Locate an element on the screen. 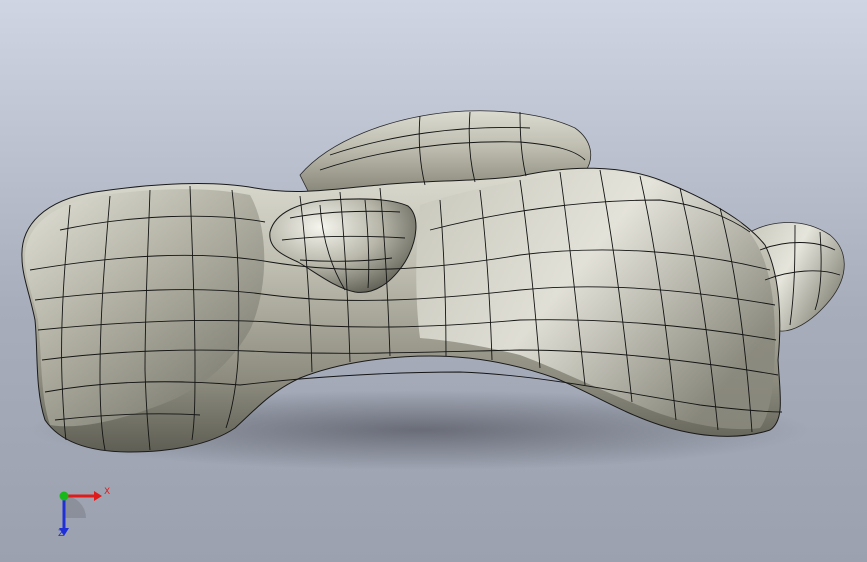  x-axis-arrowhead is located at coordinates (98, 496).